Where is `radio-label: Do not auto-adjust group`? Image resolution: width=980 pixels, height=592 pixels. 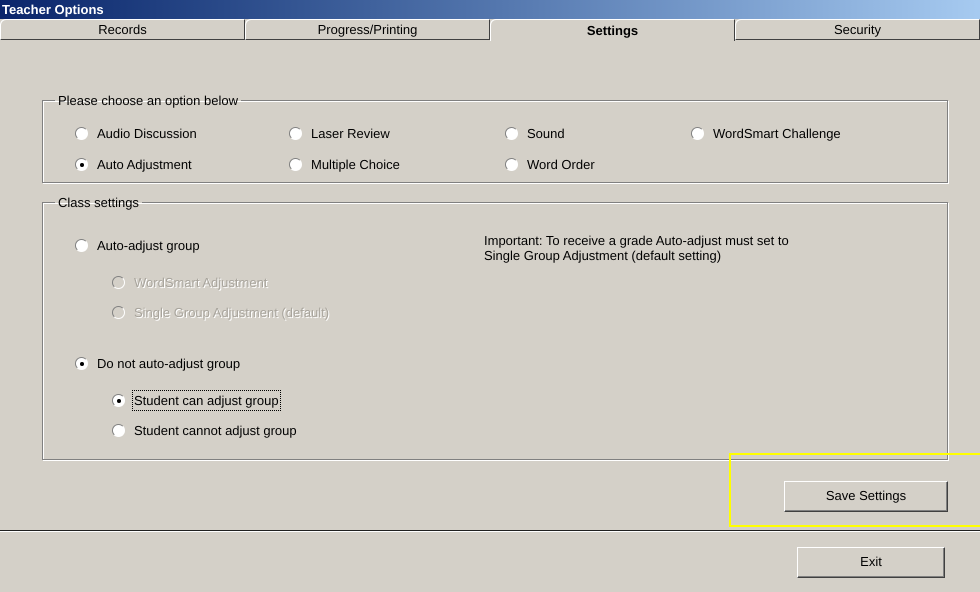 radio-label: Do not auto-adjust group is located at coordinates (169, 363).